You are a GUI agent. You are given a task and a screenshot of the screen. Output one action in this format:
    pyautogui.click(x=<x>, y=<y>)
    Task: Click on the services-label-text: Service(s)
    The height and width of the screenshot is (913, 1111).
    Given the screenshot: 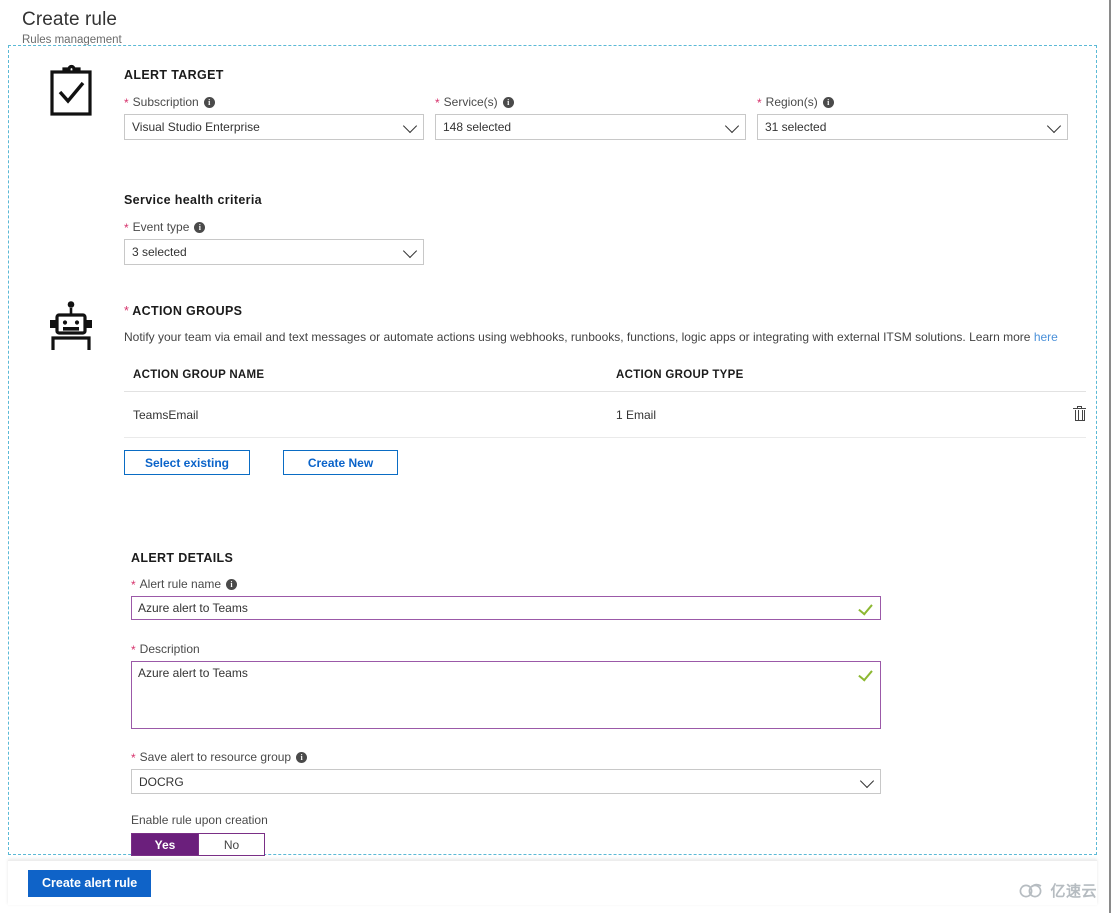 What is the action you would take?
    pyautogui.click(x=470, y=102)
    